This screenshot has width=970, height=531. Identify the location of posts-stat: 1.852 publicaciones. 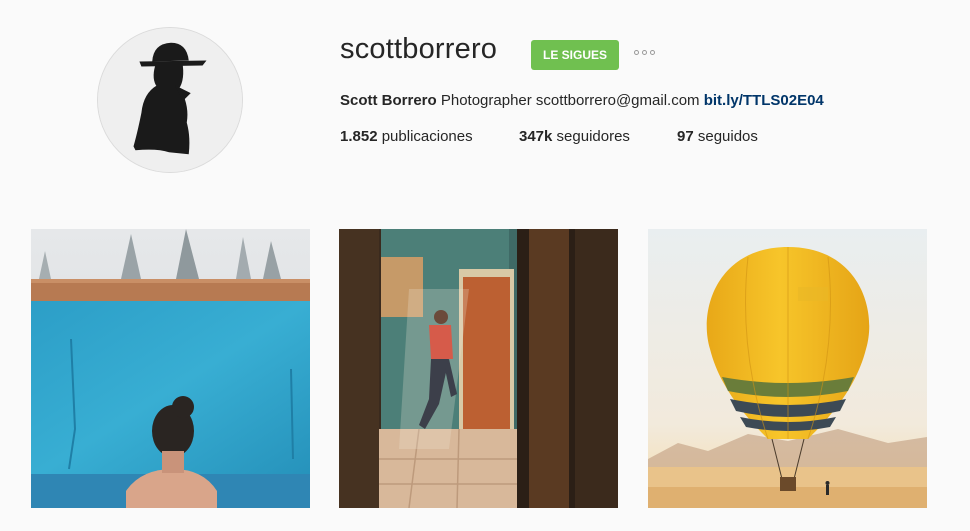
(406, 136).